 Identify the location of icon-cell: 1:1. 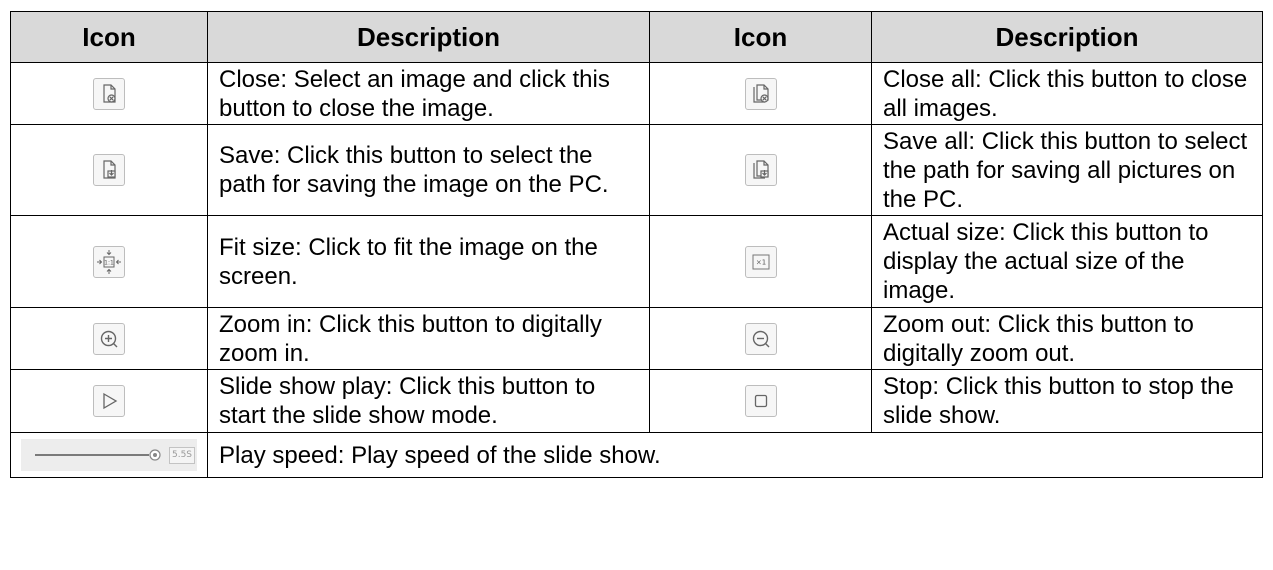
(109, 261).